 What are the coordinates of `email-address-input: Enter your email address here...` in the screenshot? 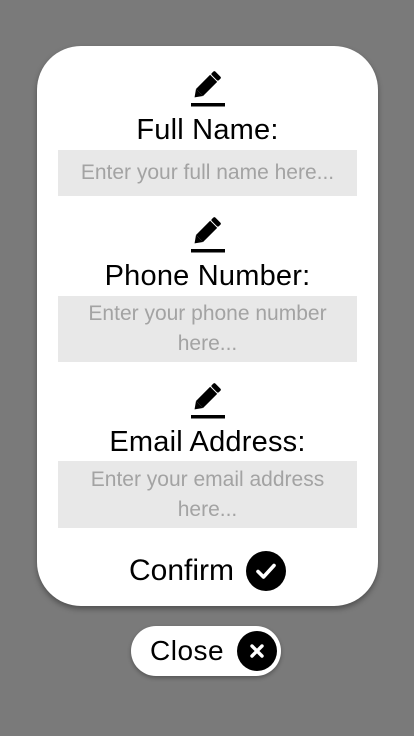 It's located at (207, 494).